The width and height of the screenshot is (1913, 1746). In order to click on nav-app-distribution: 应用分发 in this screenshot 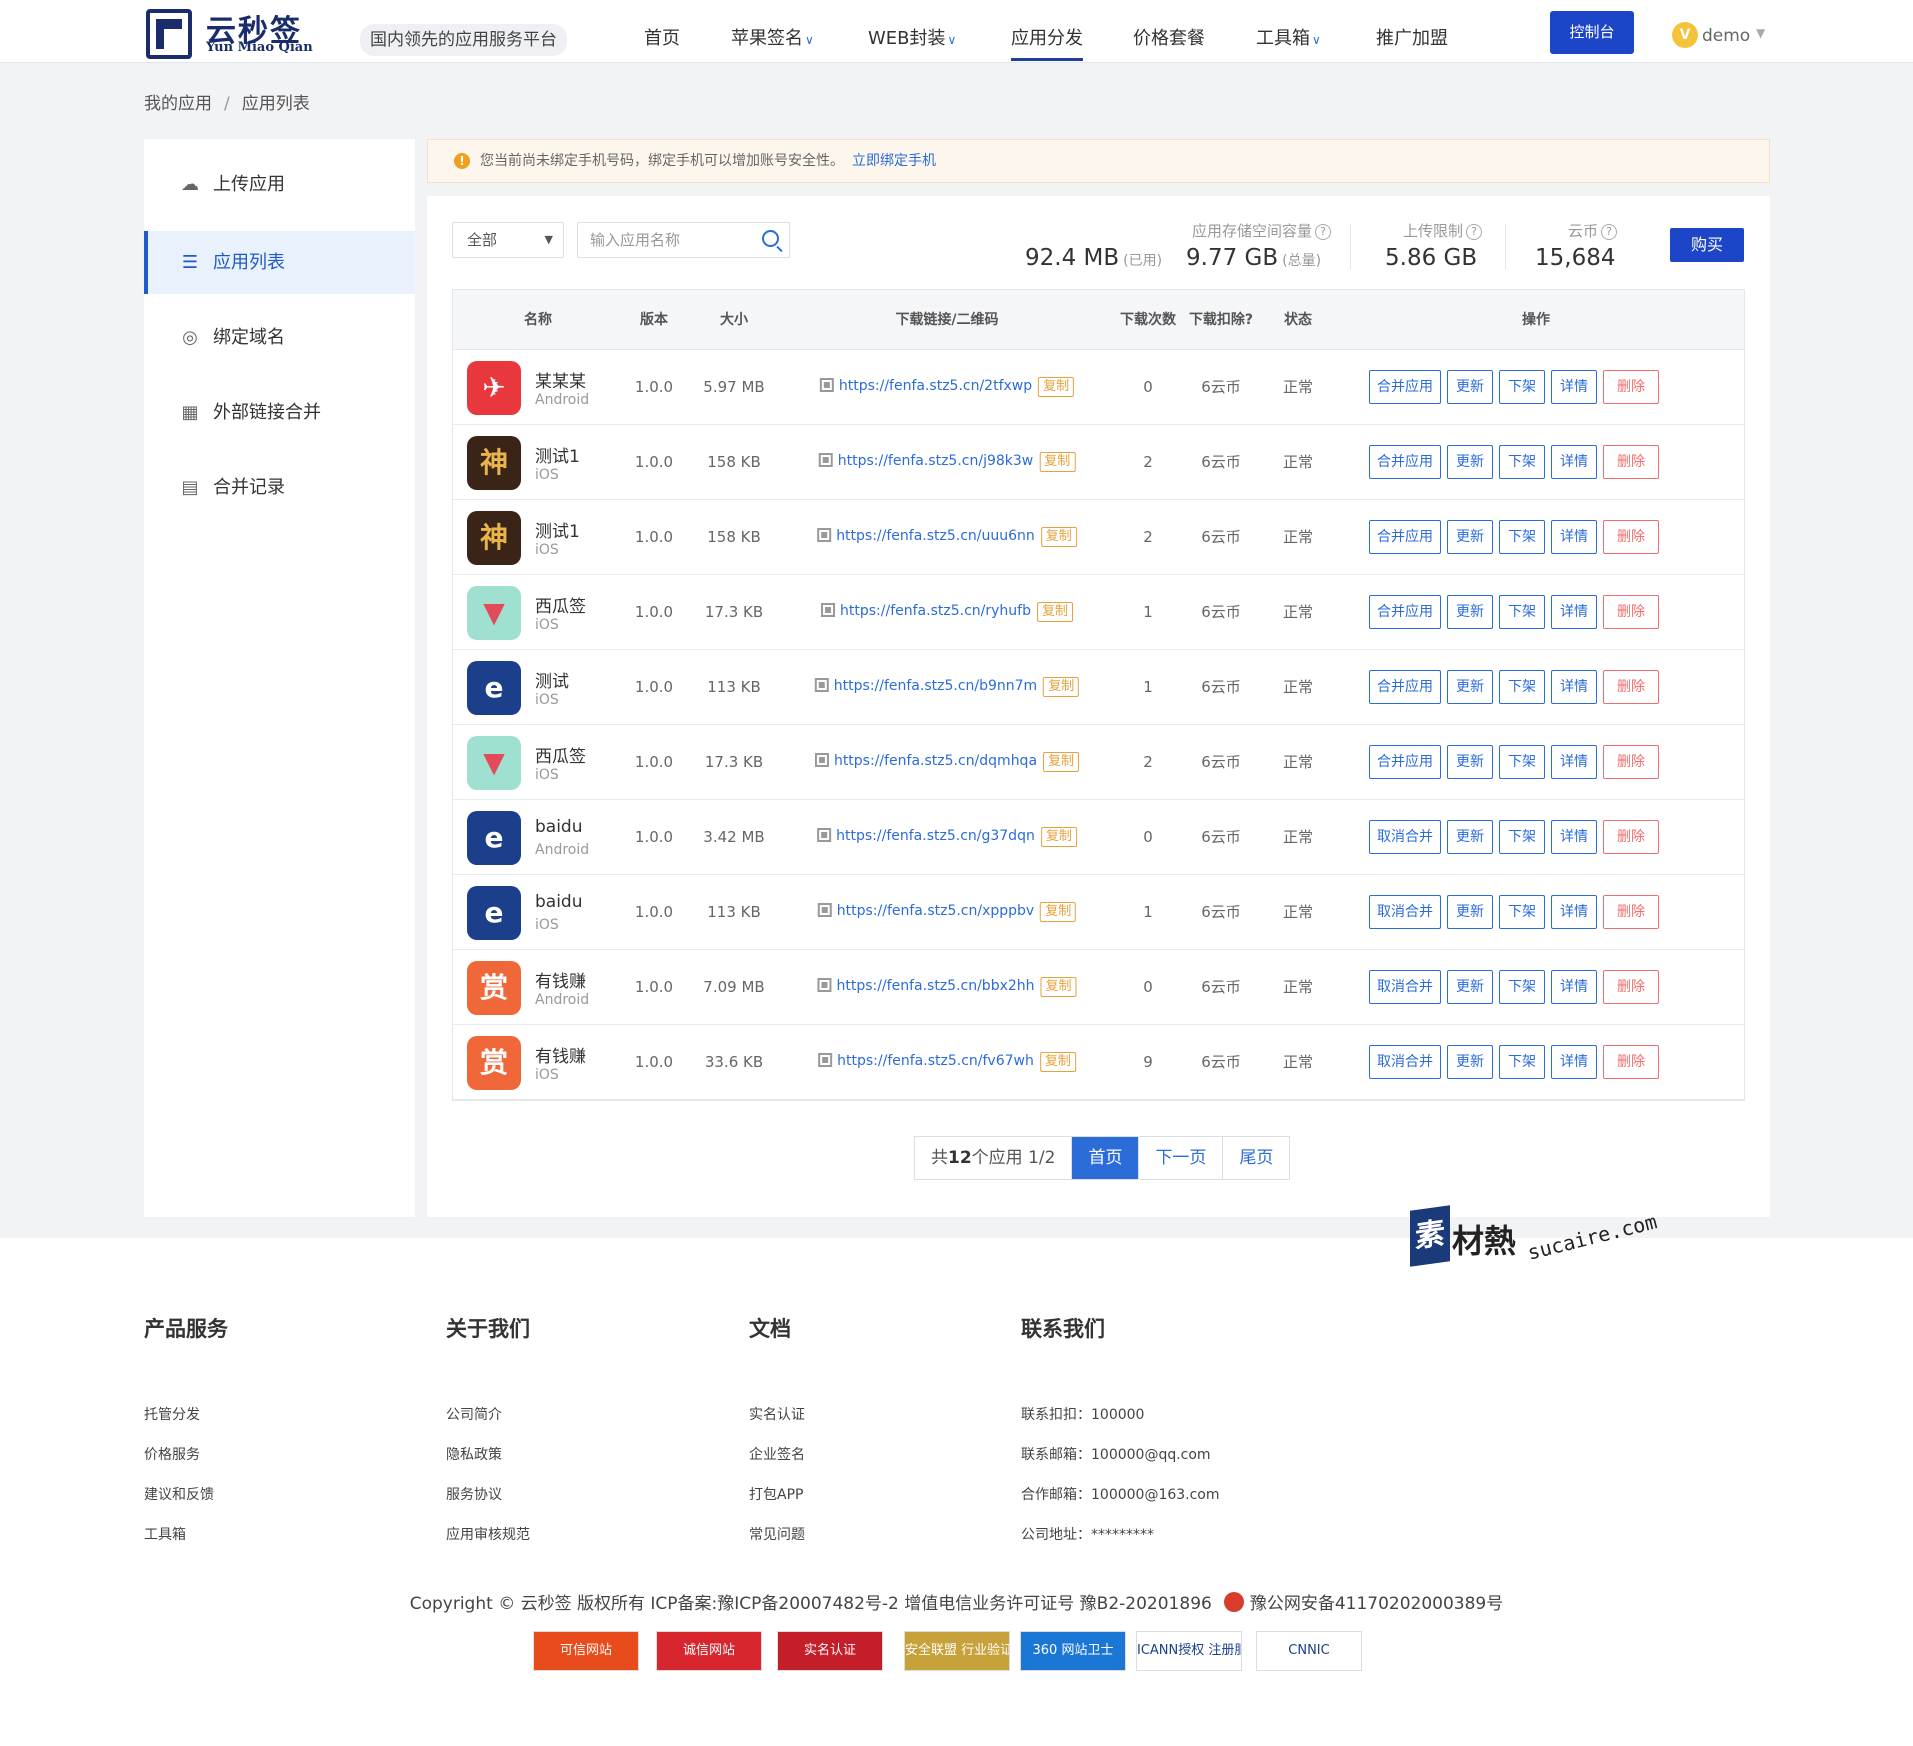, I will do `click(1047, 42)`.